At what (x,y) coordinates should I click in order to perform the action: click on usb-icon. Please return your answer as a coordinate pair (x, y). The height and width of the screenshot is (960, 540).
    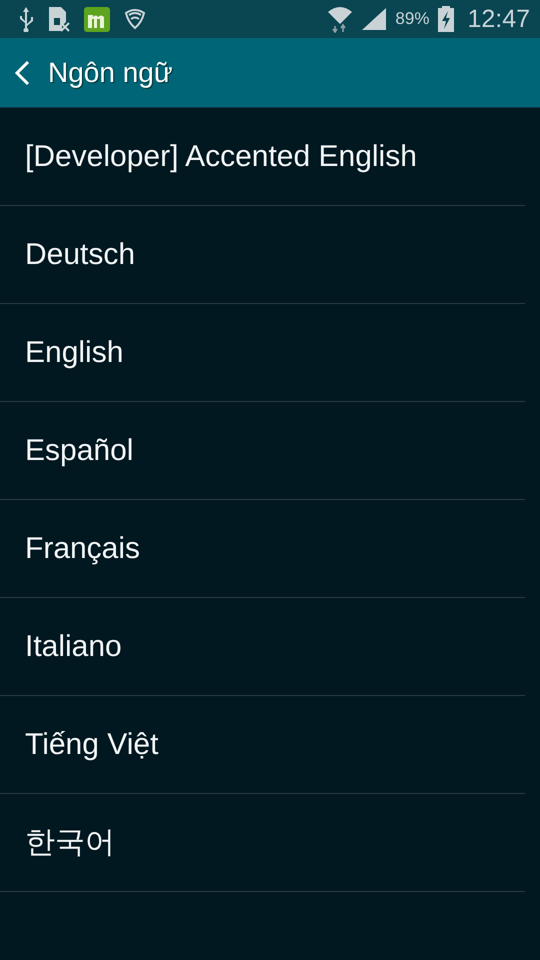
    Looking at the image, I should click on (26, 19).